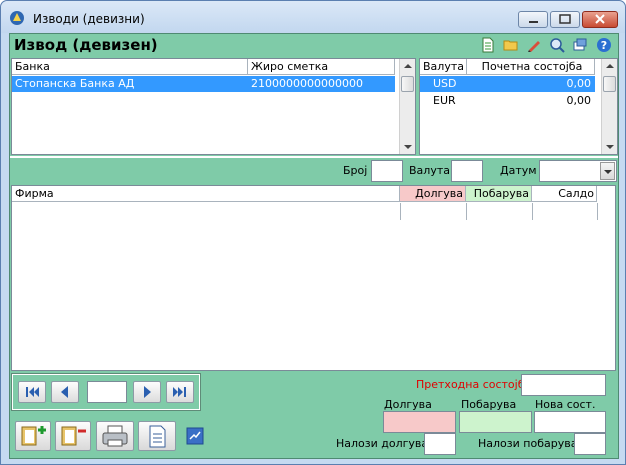  I want to click on column-header-opening-balance: Почетна состојба, so click(531, 67).